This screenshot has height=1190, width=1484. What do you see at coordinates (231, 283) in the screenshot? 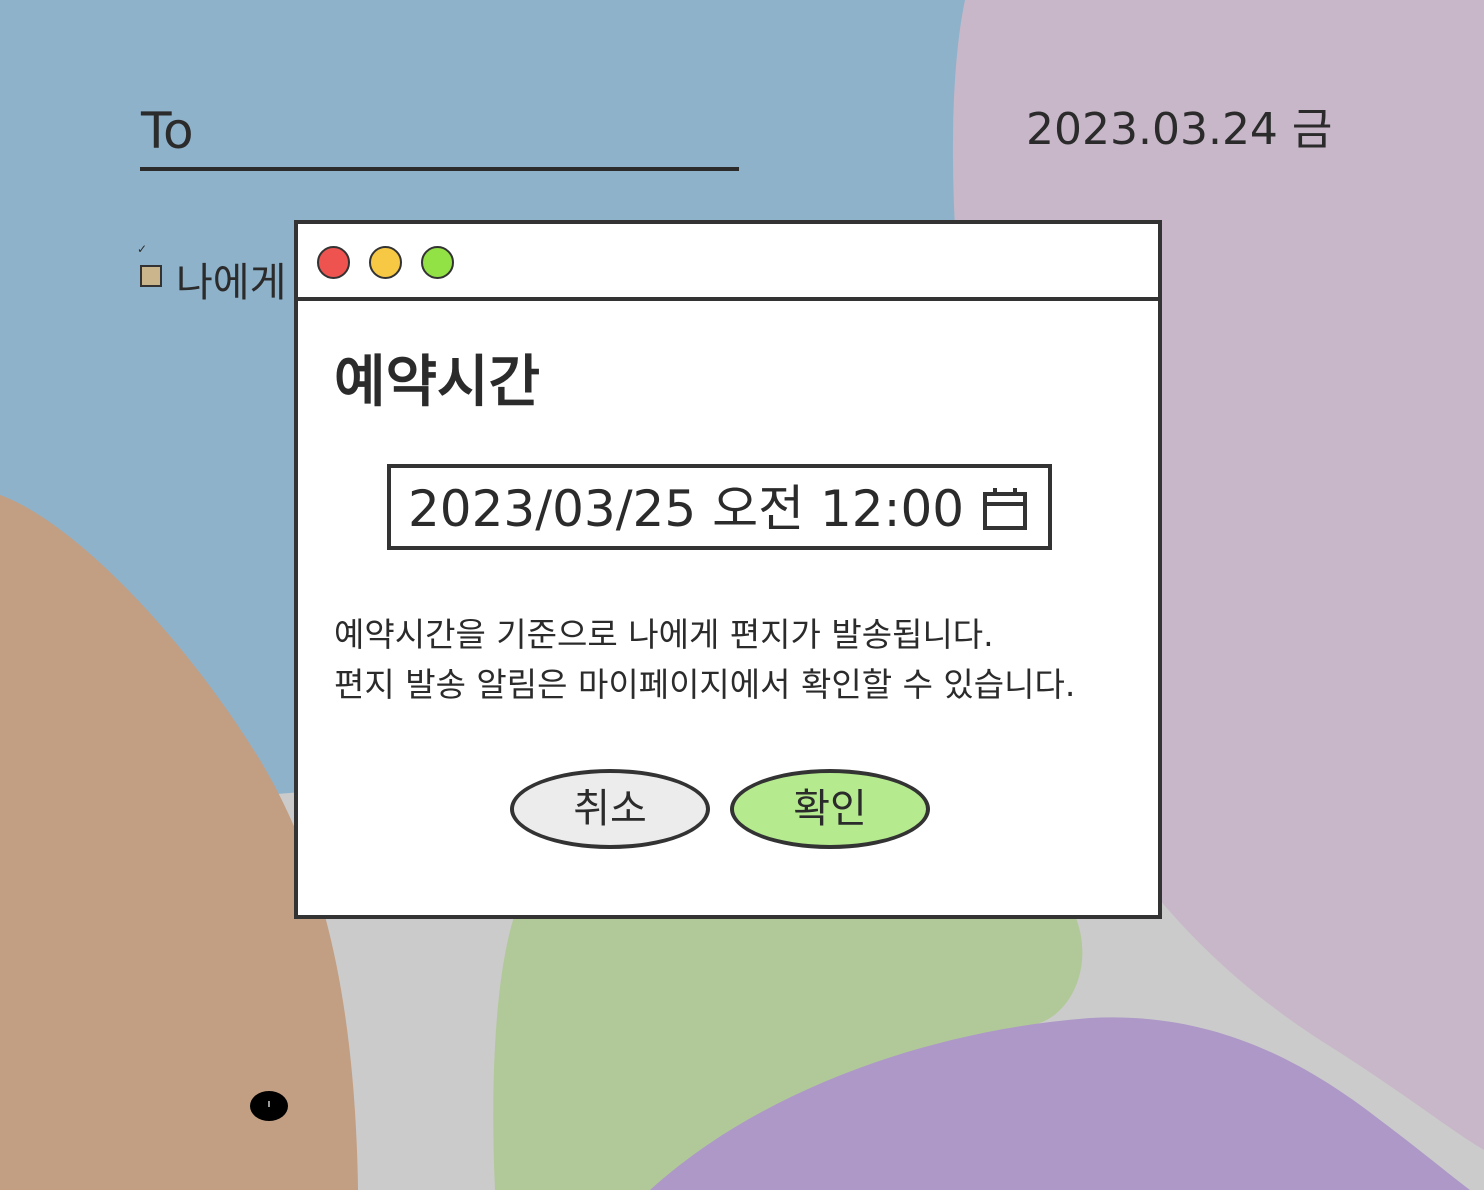
I see `send-to-self-label: 나에게` at bounding box center [231, 283].